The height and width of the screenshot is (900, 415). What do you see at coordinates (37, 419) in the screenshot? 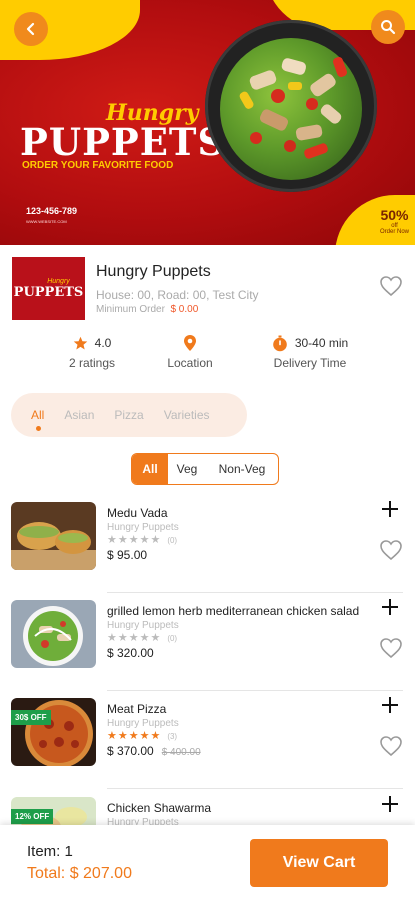
I see `category-tab-all: All` at bounding box center [37, 419].